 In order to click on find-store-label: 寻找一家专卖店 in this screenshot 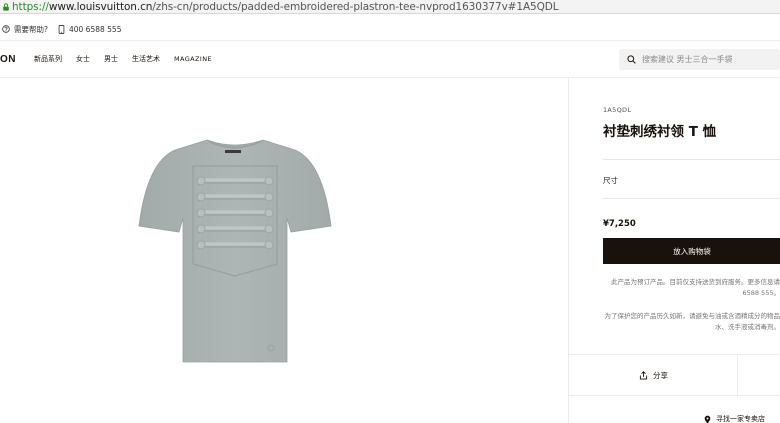, I will do `click(740, 419)`.